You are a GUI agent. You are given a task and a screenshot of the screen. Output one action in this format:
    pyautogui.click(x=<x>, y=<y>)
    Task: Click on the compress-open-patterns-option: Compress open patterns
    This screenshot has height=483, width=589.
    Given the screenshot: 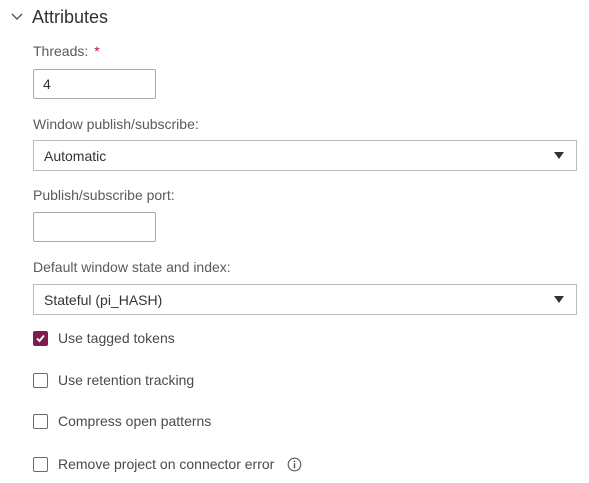 What is the action you would take?
    pyautogui.click(x=122, y=421)
    